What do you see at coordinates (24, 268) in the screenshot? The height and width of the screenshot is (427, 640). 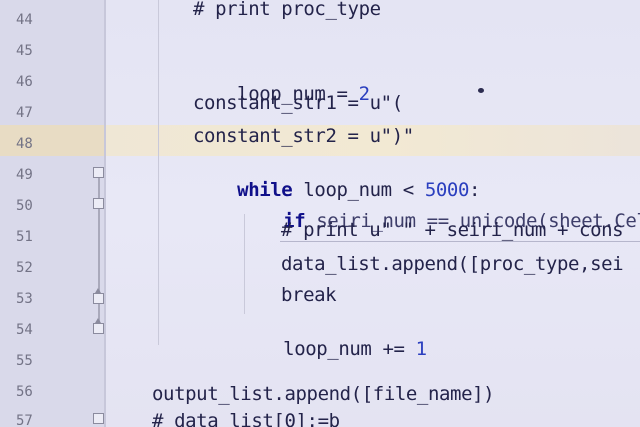 I see `line-number: 52` at bounding box center [24, 268].